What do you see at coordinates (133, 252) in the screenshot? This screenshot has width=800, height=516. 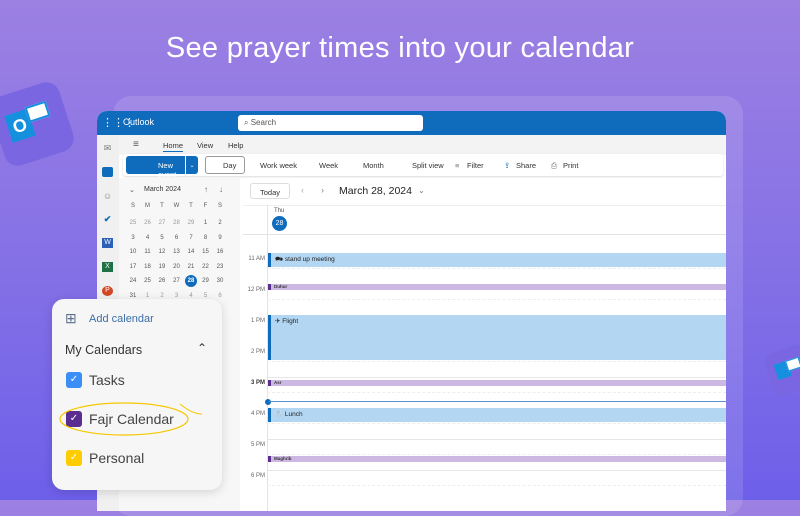 I see `mini-calendar-day: 10` at bounding box center [133, 252].